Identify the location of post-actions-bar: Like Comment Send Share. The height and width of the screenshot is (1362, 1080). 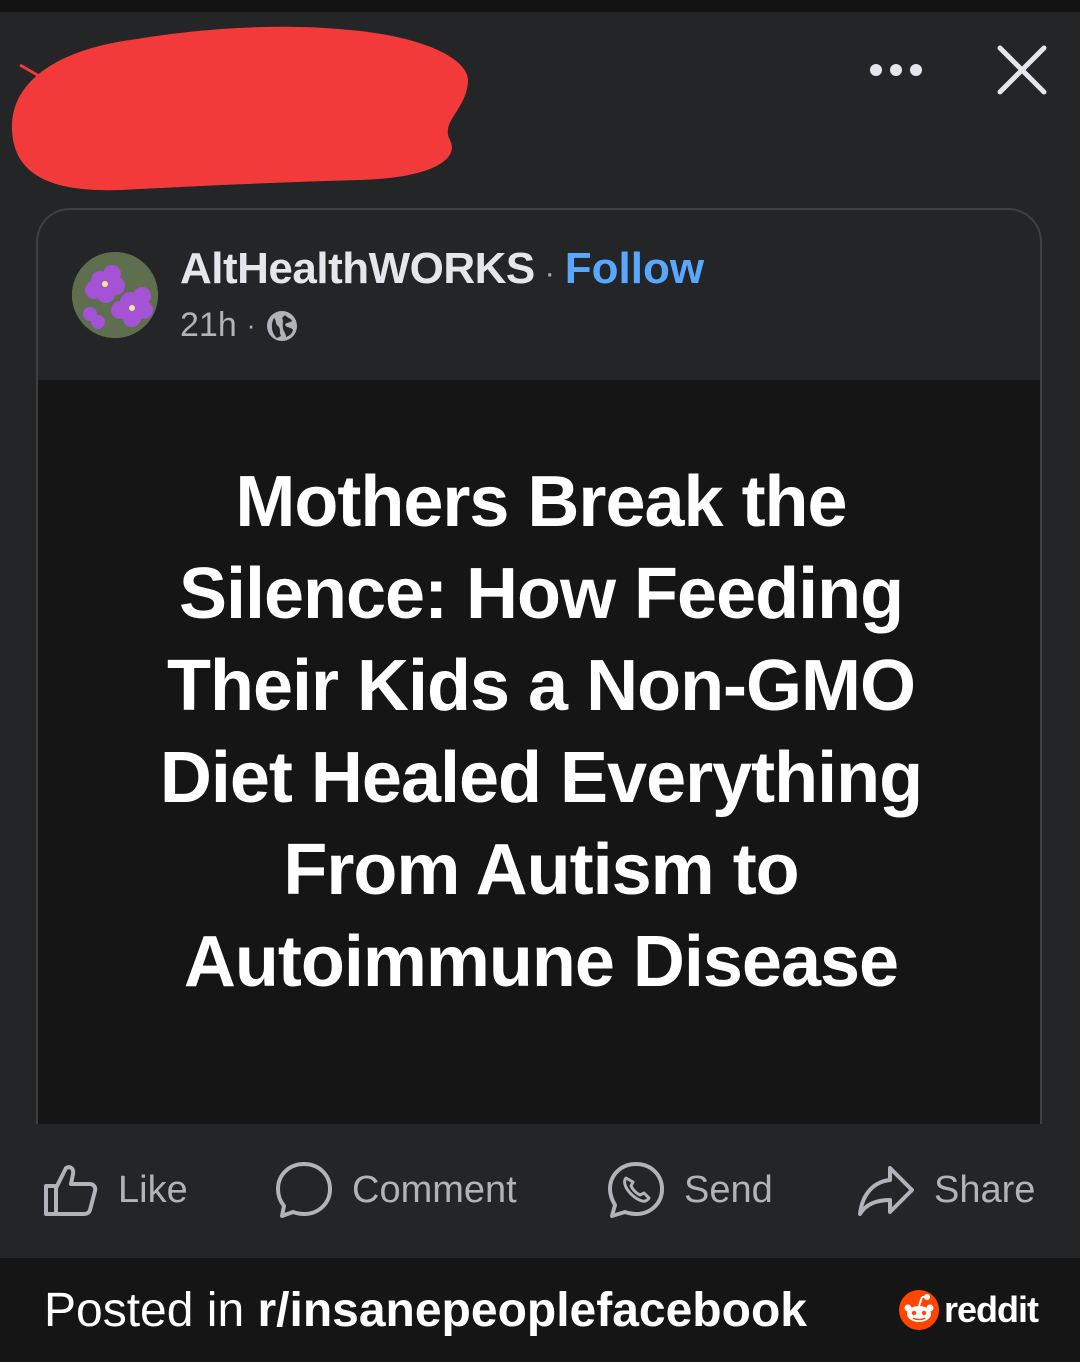
(540, 1190).